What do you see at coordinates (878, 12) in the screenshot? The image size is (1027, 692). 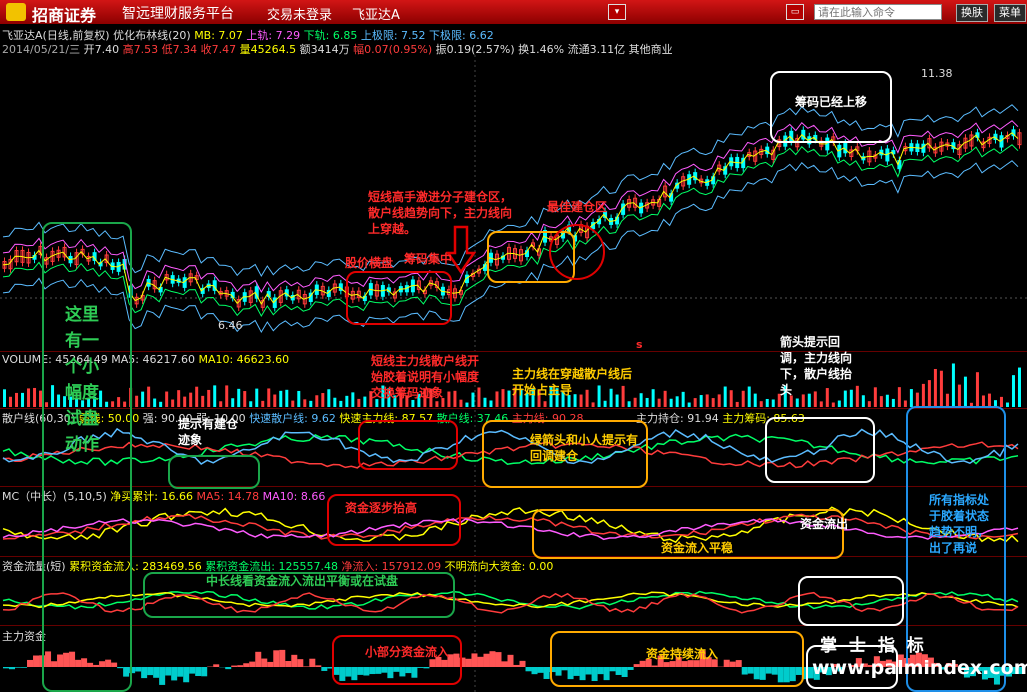 I see `command-input` at bounding box center [878, 12].